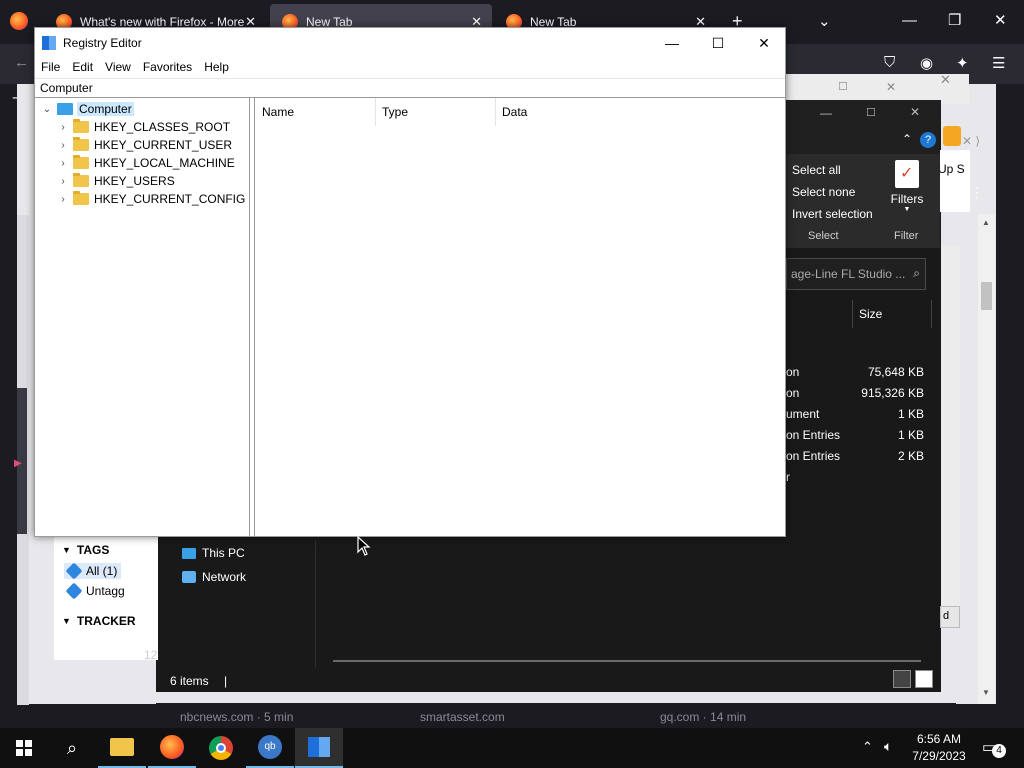  What do you see at coordinates (892, 314) in the screenshot?
I see `column-header-size: Size` at bounding box center [892, 314].